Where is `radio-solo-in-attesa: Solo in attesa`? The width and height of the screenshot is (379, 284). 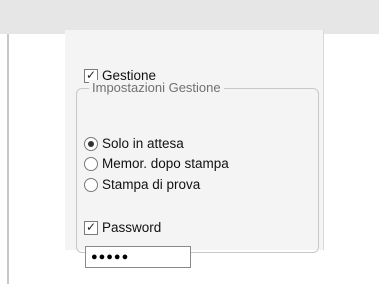
radio-solo-in-attesa: Solo in attesa is located at coordinates (134, 143).